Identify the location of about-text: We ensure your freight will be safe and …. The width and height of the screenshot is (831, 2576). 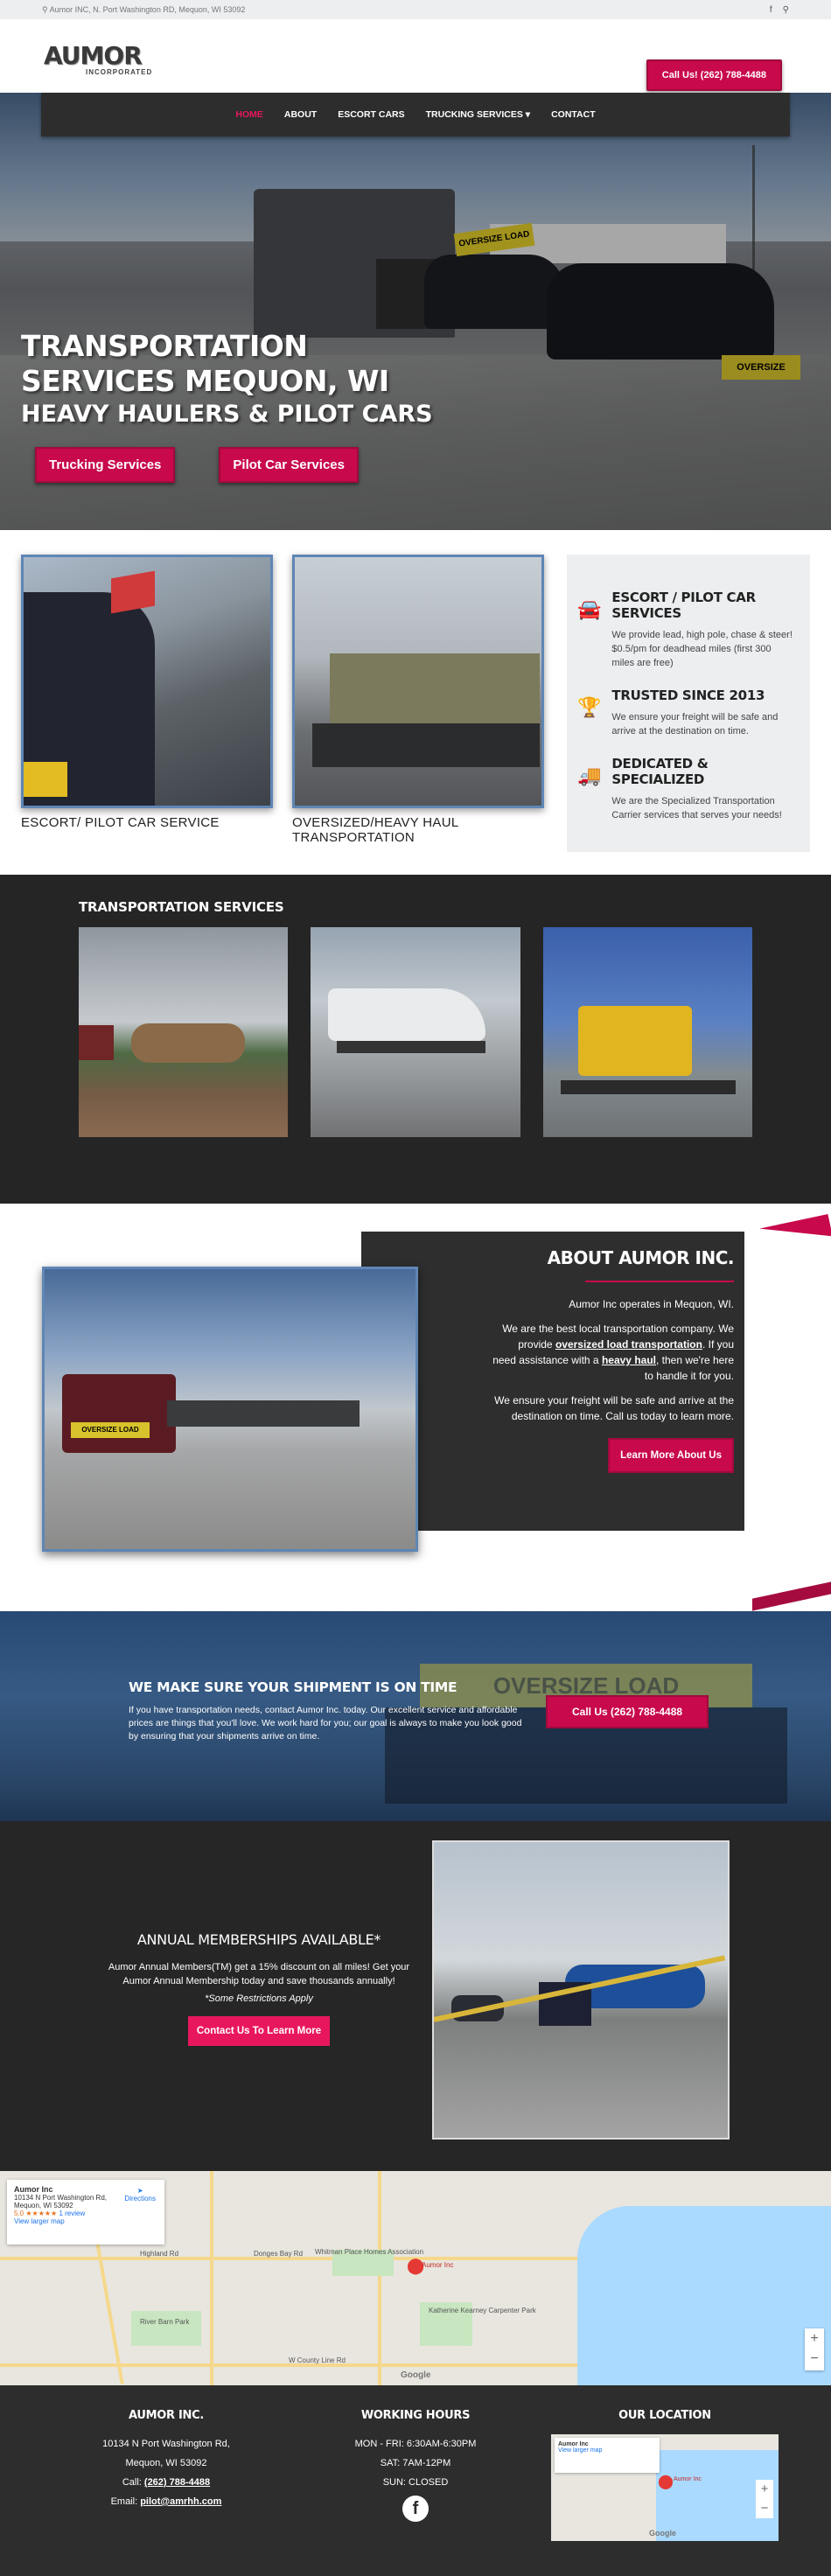
(614, 1408).